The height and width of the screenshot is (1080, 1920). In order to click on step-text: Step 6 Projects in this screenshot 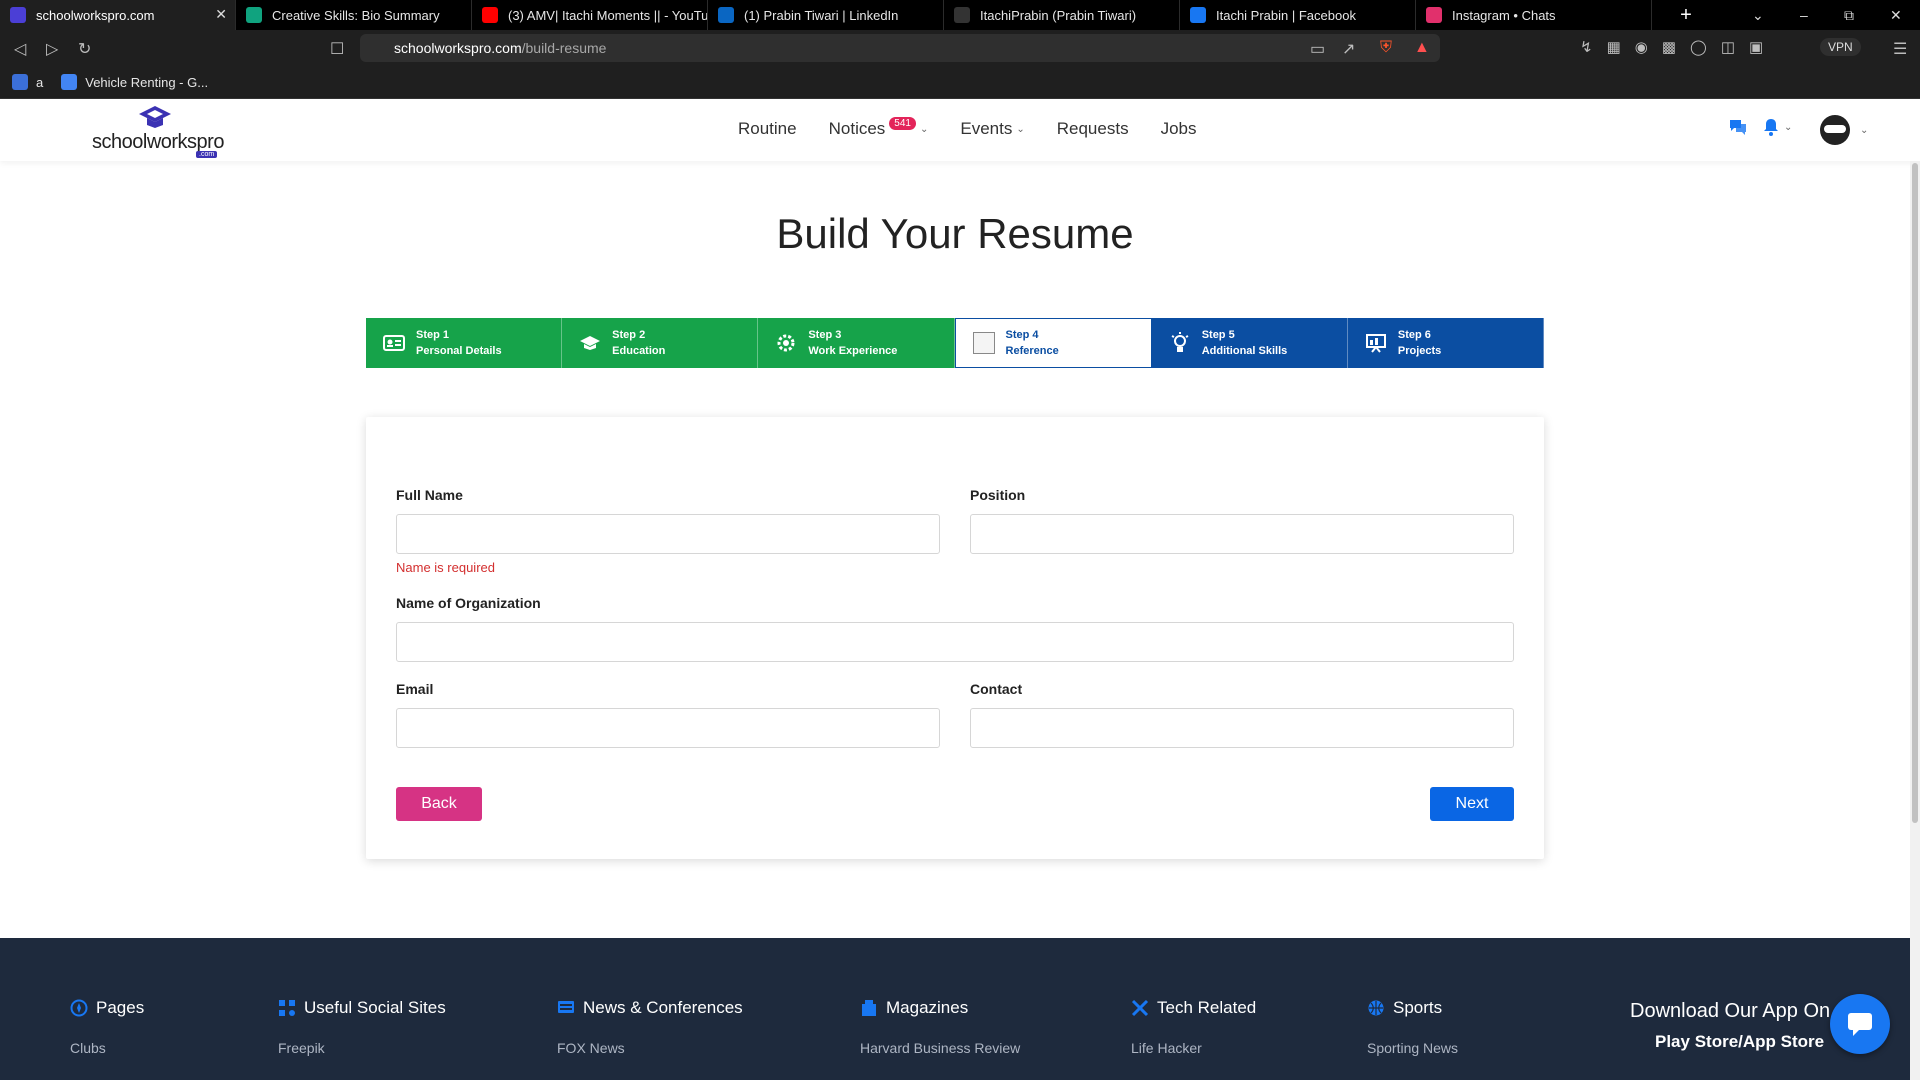, I will do `click(1419, 343)`.